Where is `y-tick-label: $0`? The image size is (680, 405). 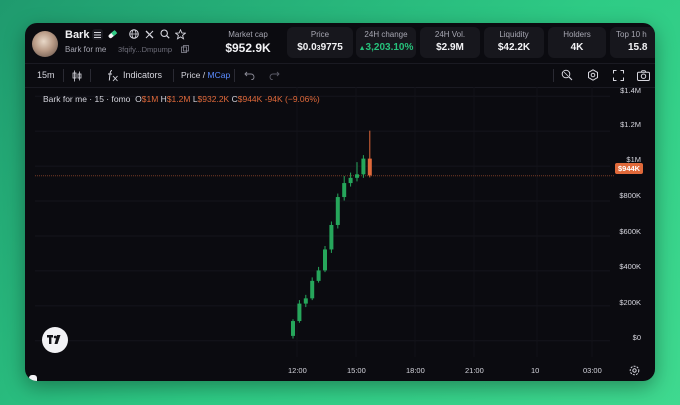 y-tick-label: $0 is located at coordinates (636, 337).